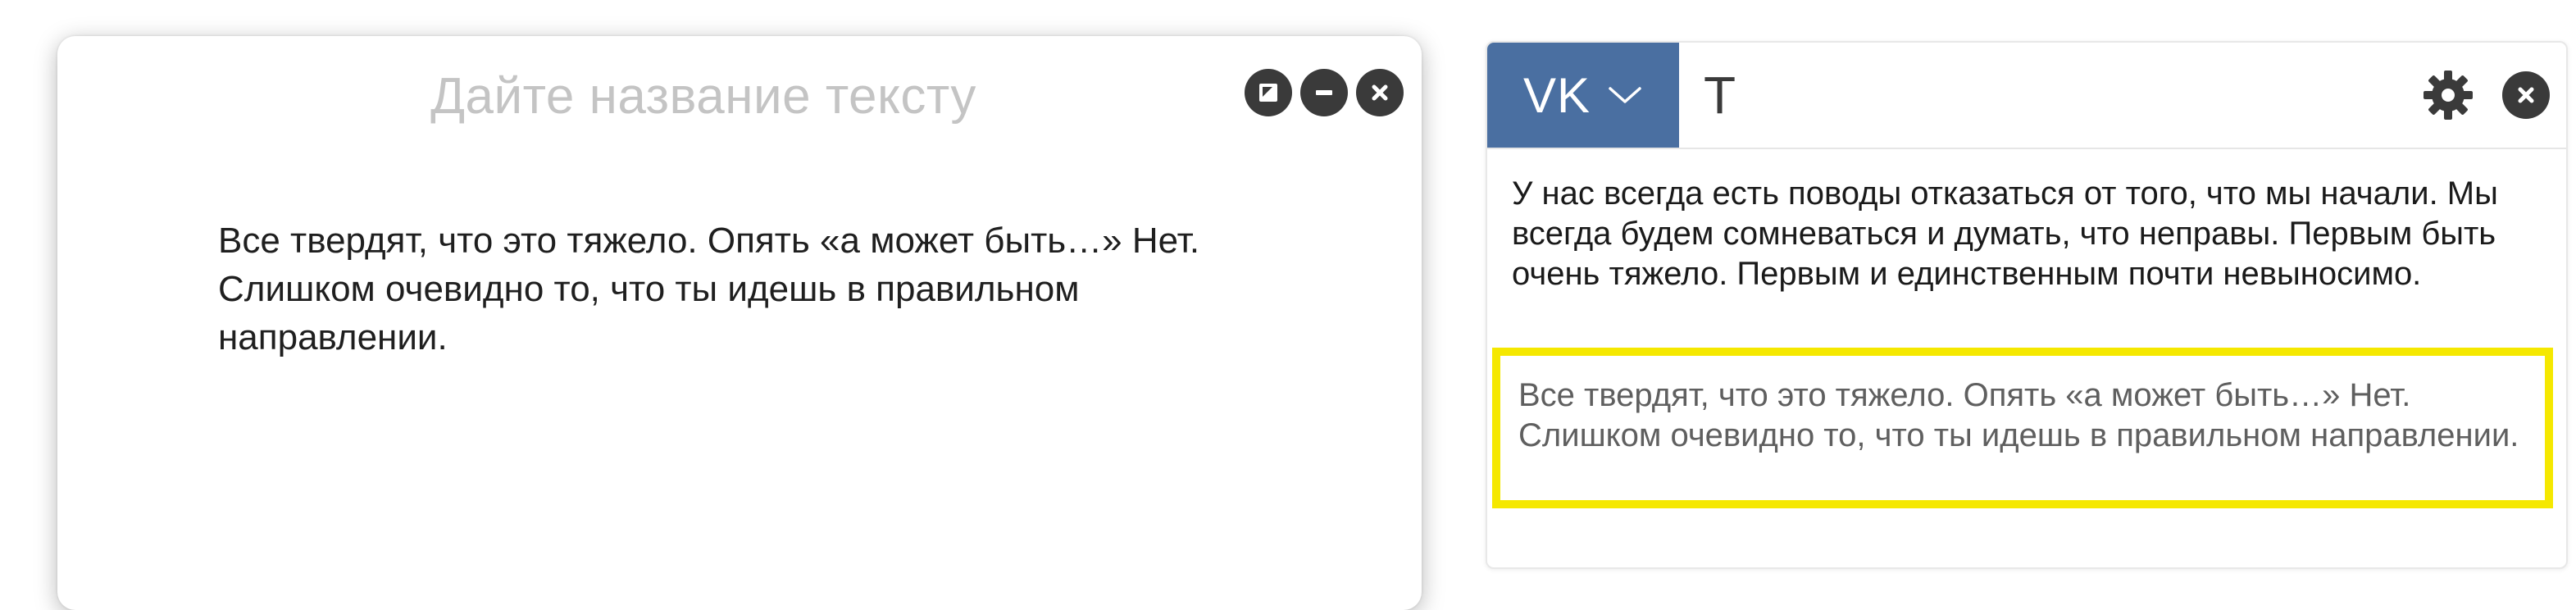 The height and width of the screenshot is (610, 2576). Describe the element at coordinates (2448, 95) in the screenshot. I see `gear-icon` at that location.